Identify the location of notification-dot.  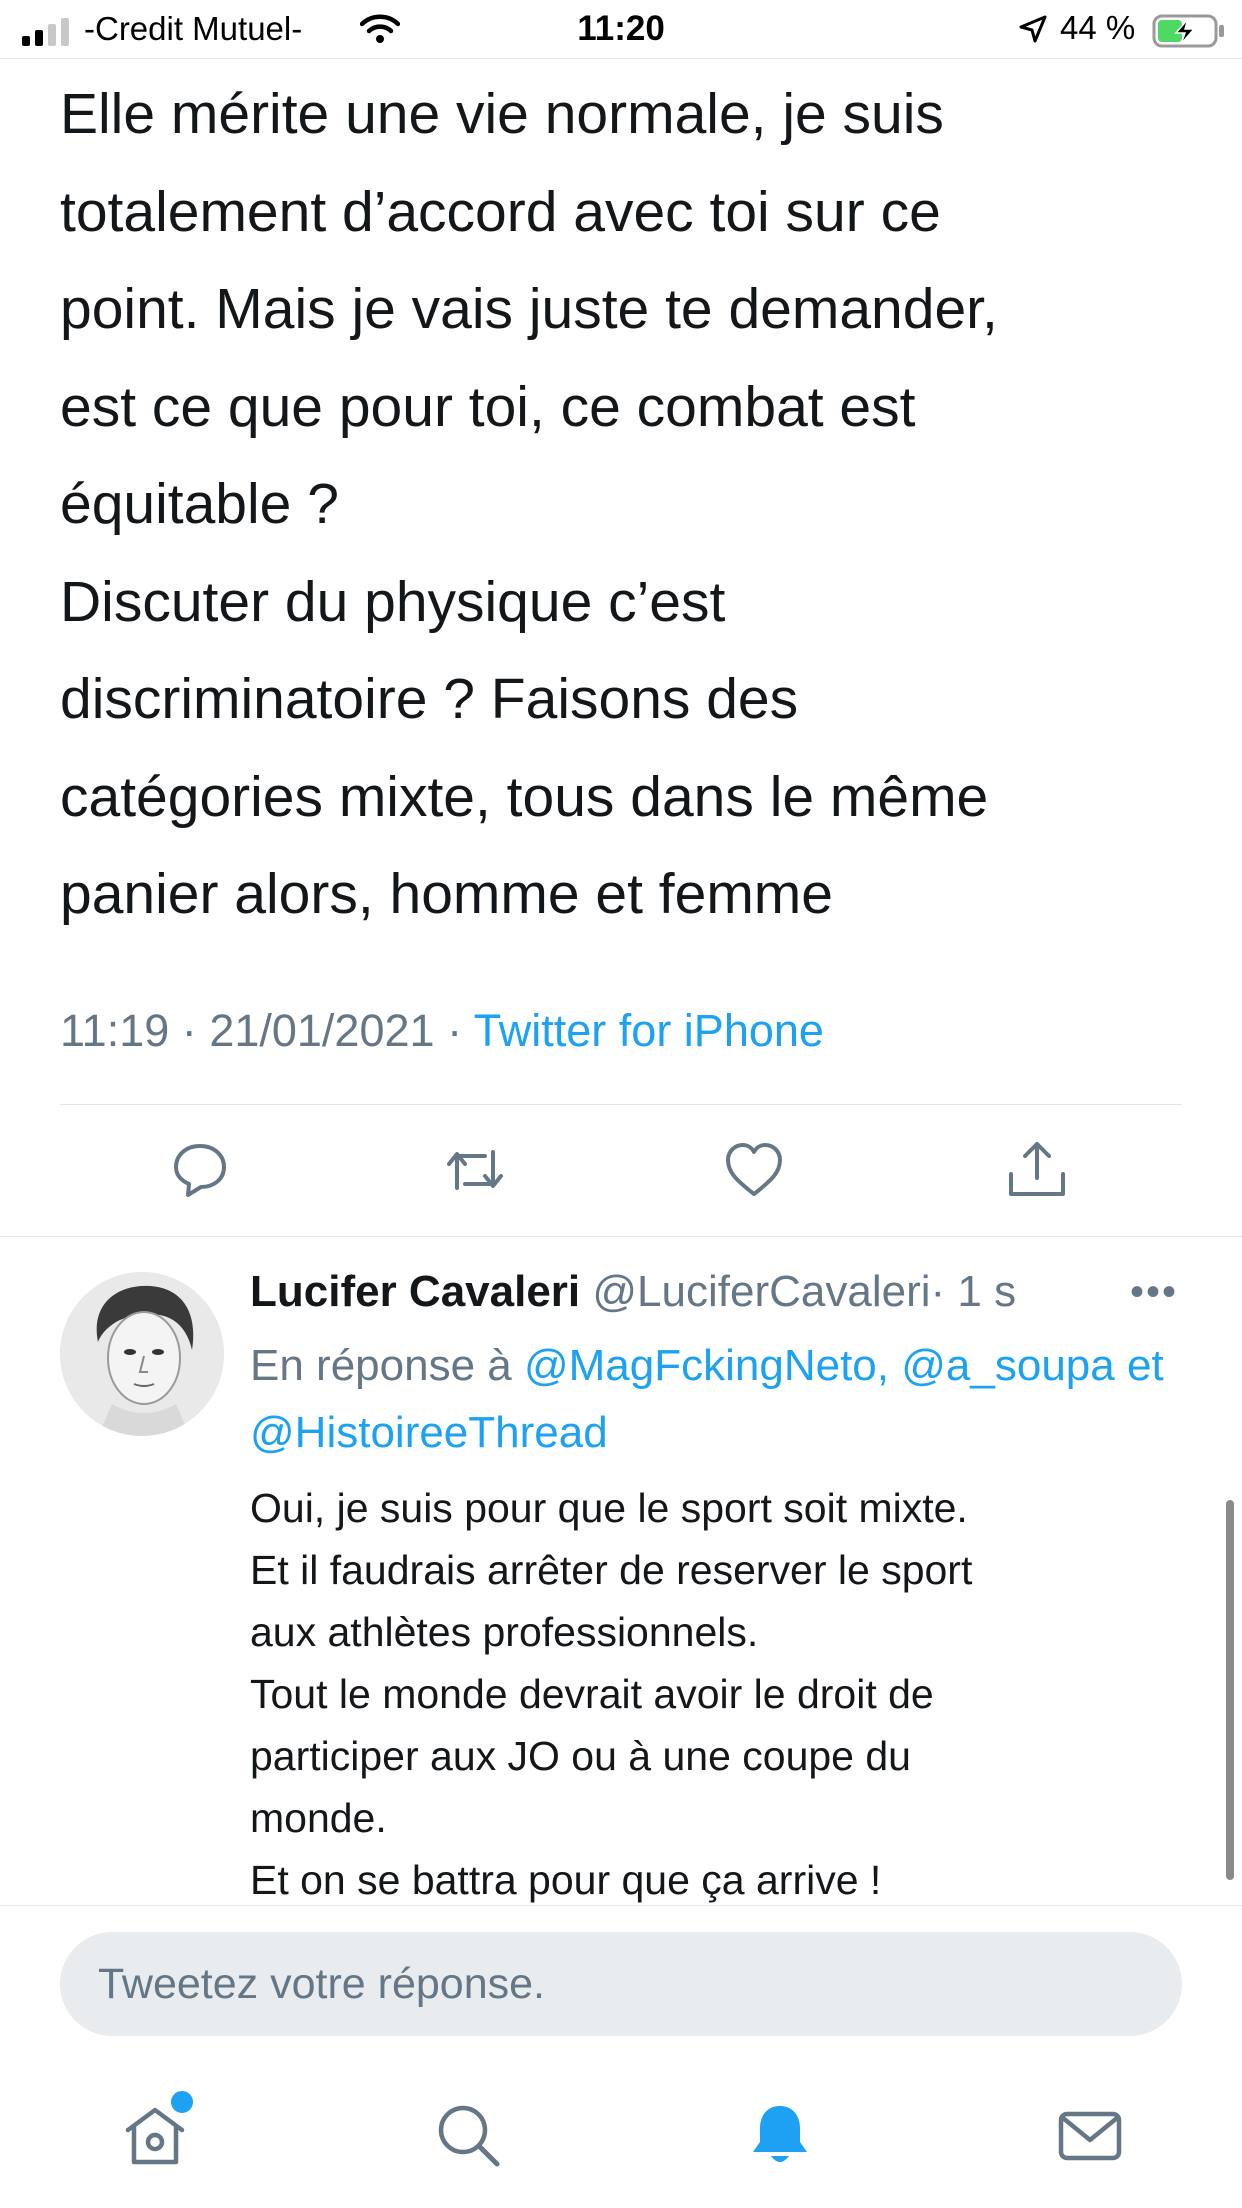
(182, 2102).